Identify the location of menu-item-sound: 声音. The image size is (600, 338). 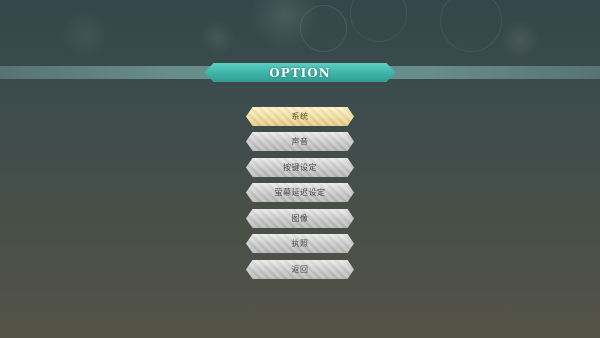
(300, 141).